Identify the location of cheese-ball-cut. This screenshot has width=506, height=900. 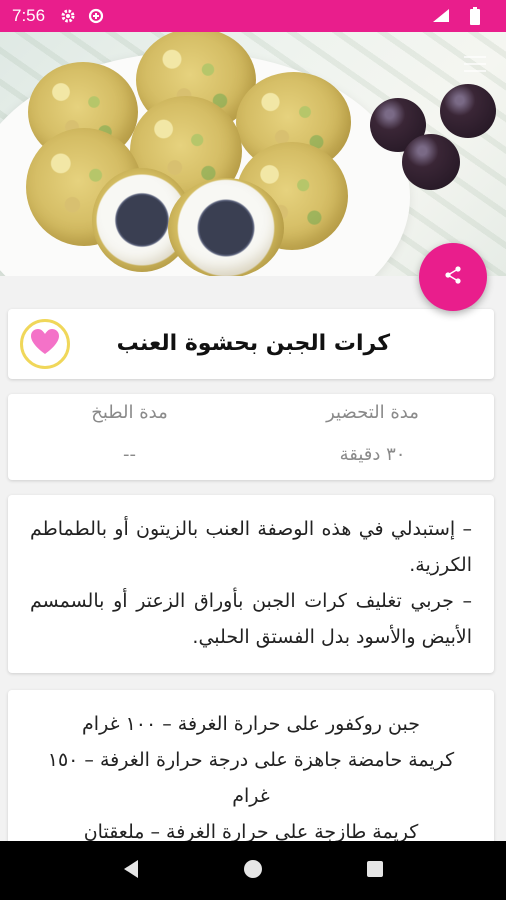
(226, 227).